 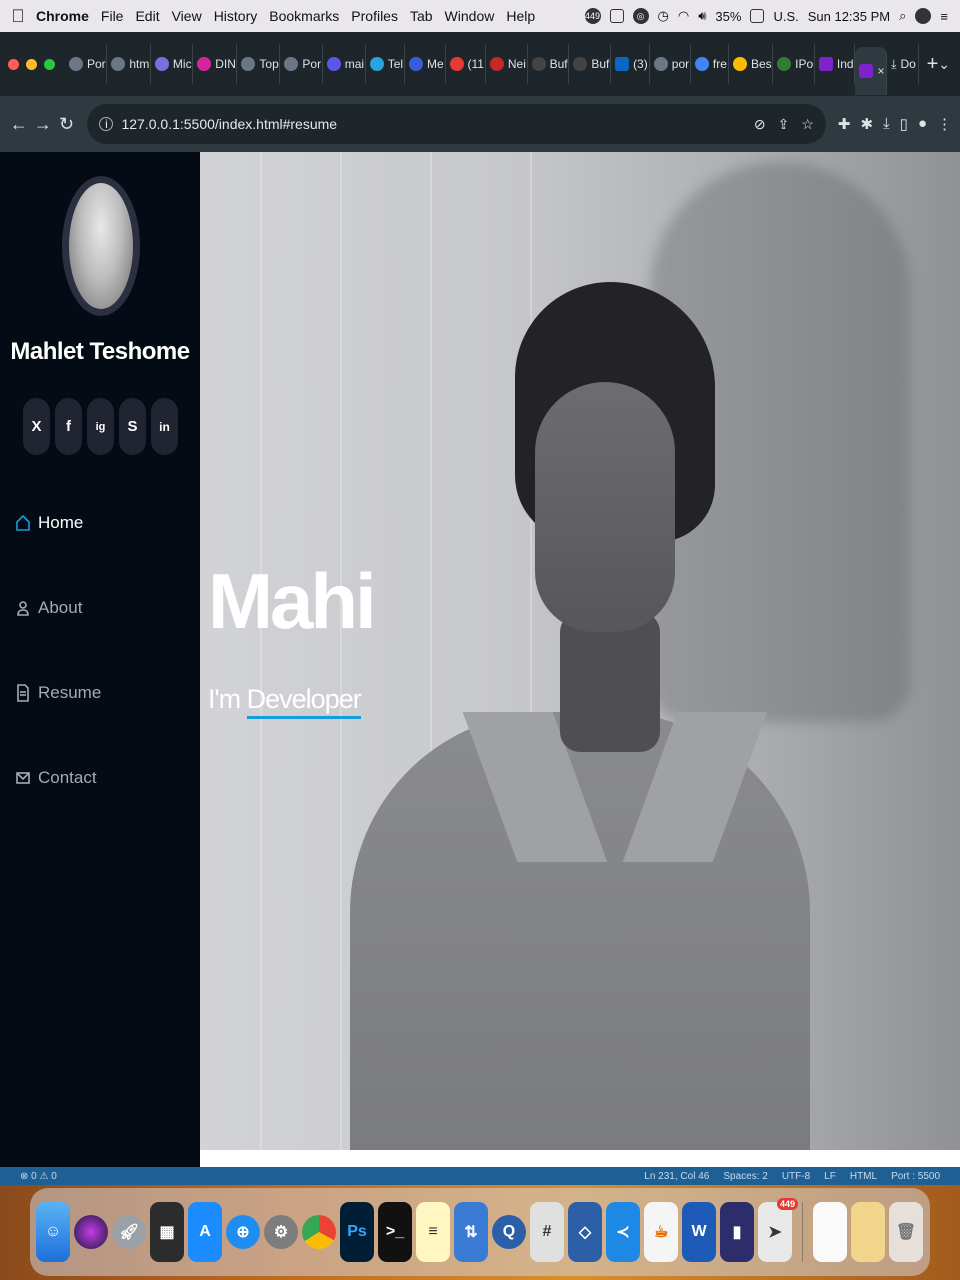 What do you see at coordinates (36, 426) in the screenshot?
I see `x-twitter-icon: X` at bounding box center [36, 426].